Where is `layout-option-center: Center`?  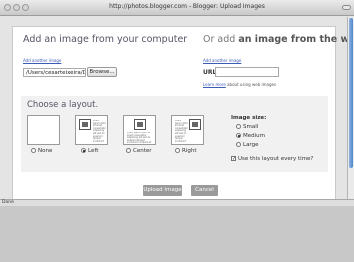 layout-option-center: Center is located at coordinates (139, 151).